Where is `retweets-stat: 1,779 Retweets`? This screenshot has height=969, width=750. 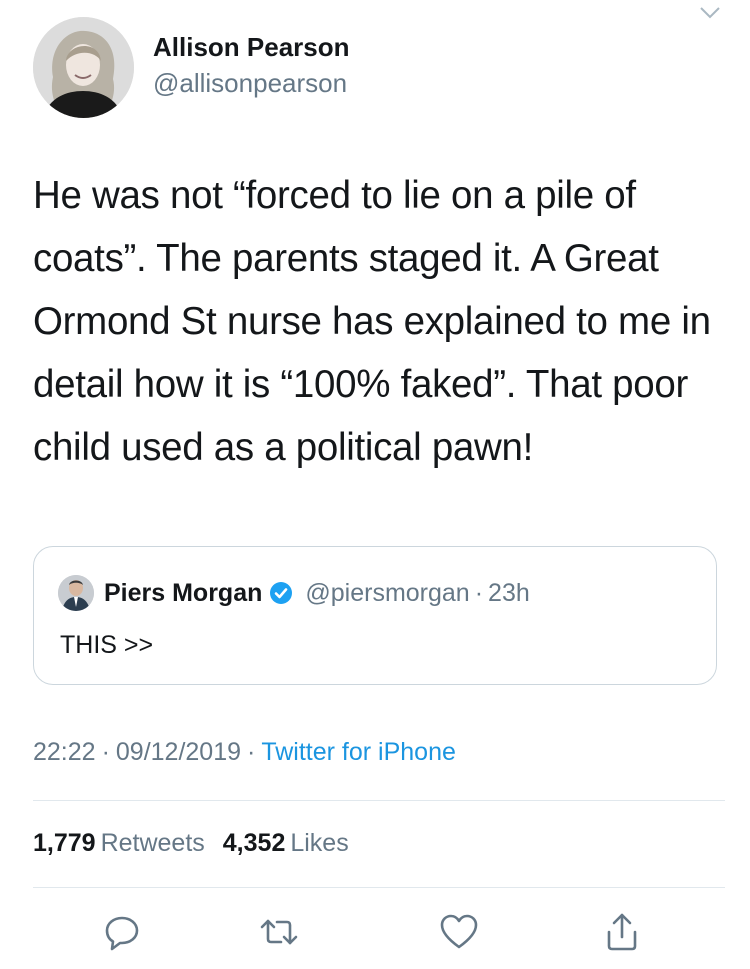 retweets-stat: 1,779 Retweets is located at coordinates (119, 843).